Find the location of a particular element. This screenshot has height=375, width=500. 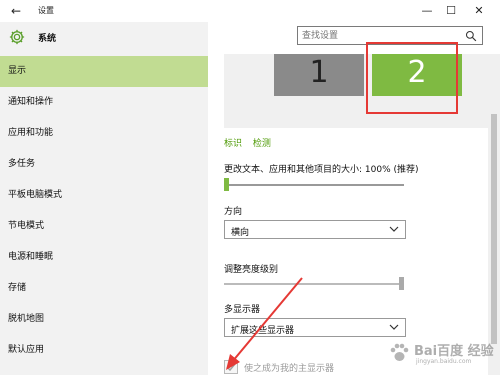

baidu-watermark: Bai百度 经验 jingyan.baidu.com is located at coordinates (443, 355).